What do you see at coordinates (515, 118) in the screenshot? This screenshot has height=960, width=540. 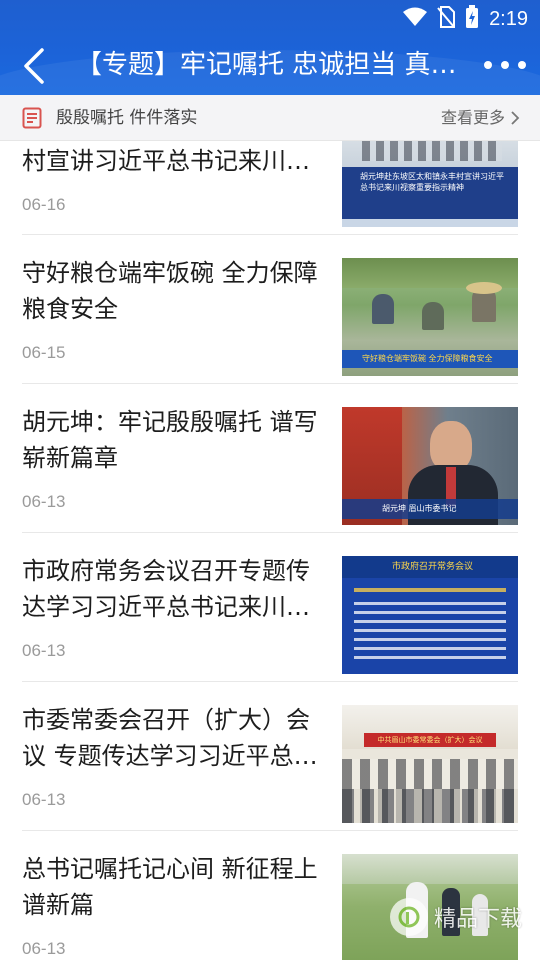 I see `chevron-right-icon` at bounding box center [515, 118].